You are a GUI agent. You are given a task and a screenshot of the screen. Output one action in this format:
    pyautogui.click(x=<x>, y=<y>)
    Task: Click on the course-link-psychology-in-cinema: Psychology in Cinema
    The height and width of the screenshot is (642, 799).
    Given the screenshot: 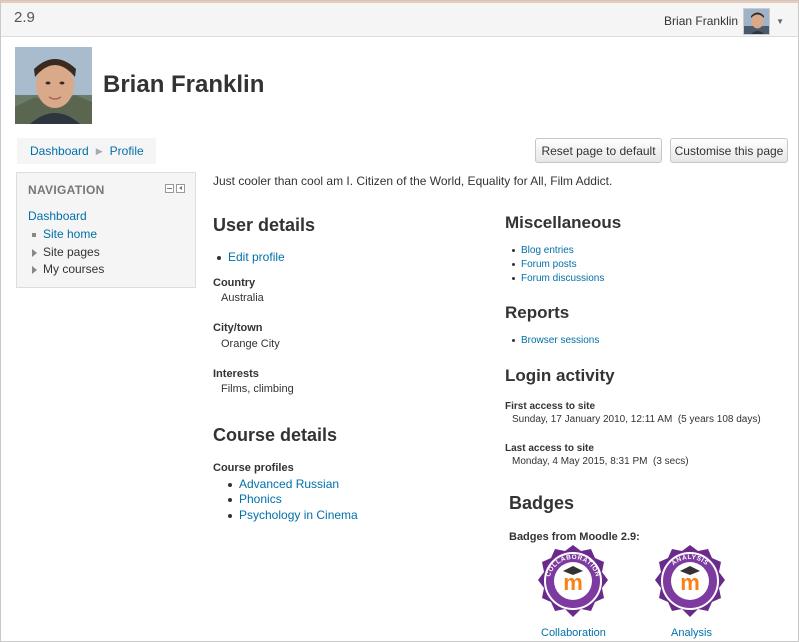 What is the action you would take?
    pyautogui.click(x=298, y=515)
    